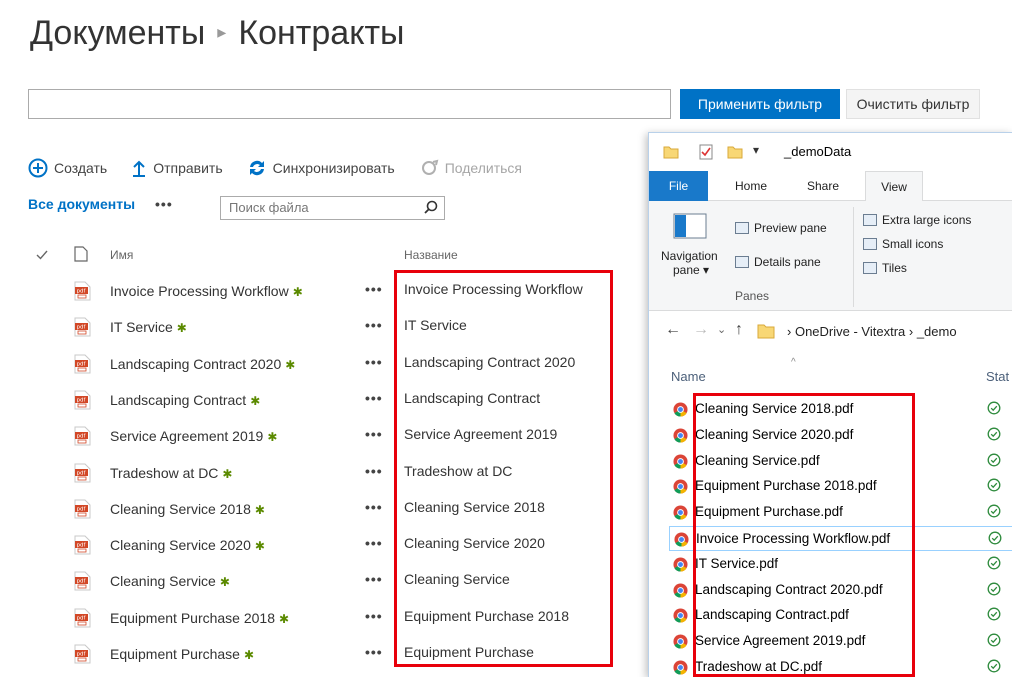  I want to click on sync-icon, so click(256, 168).